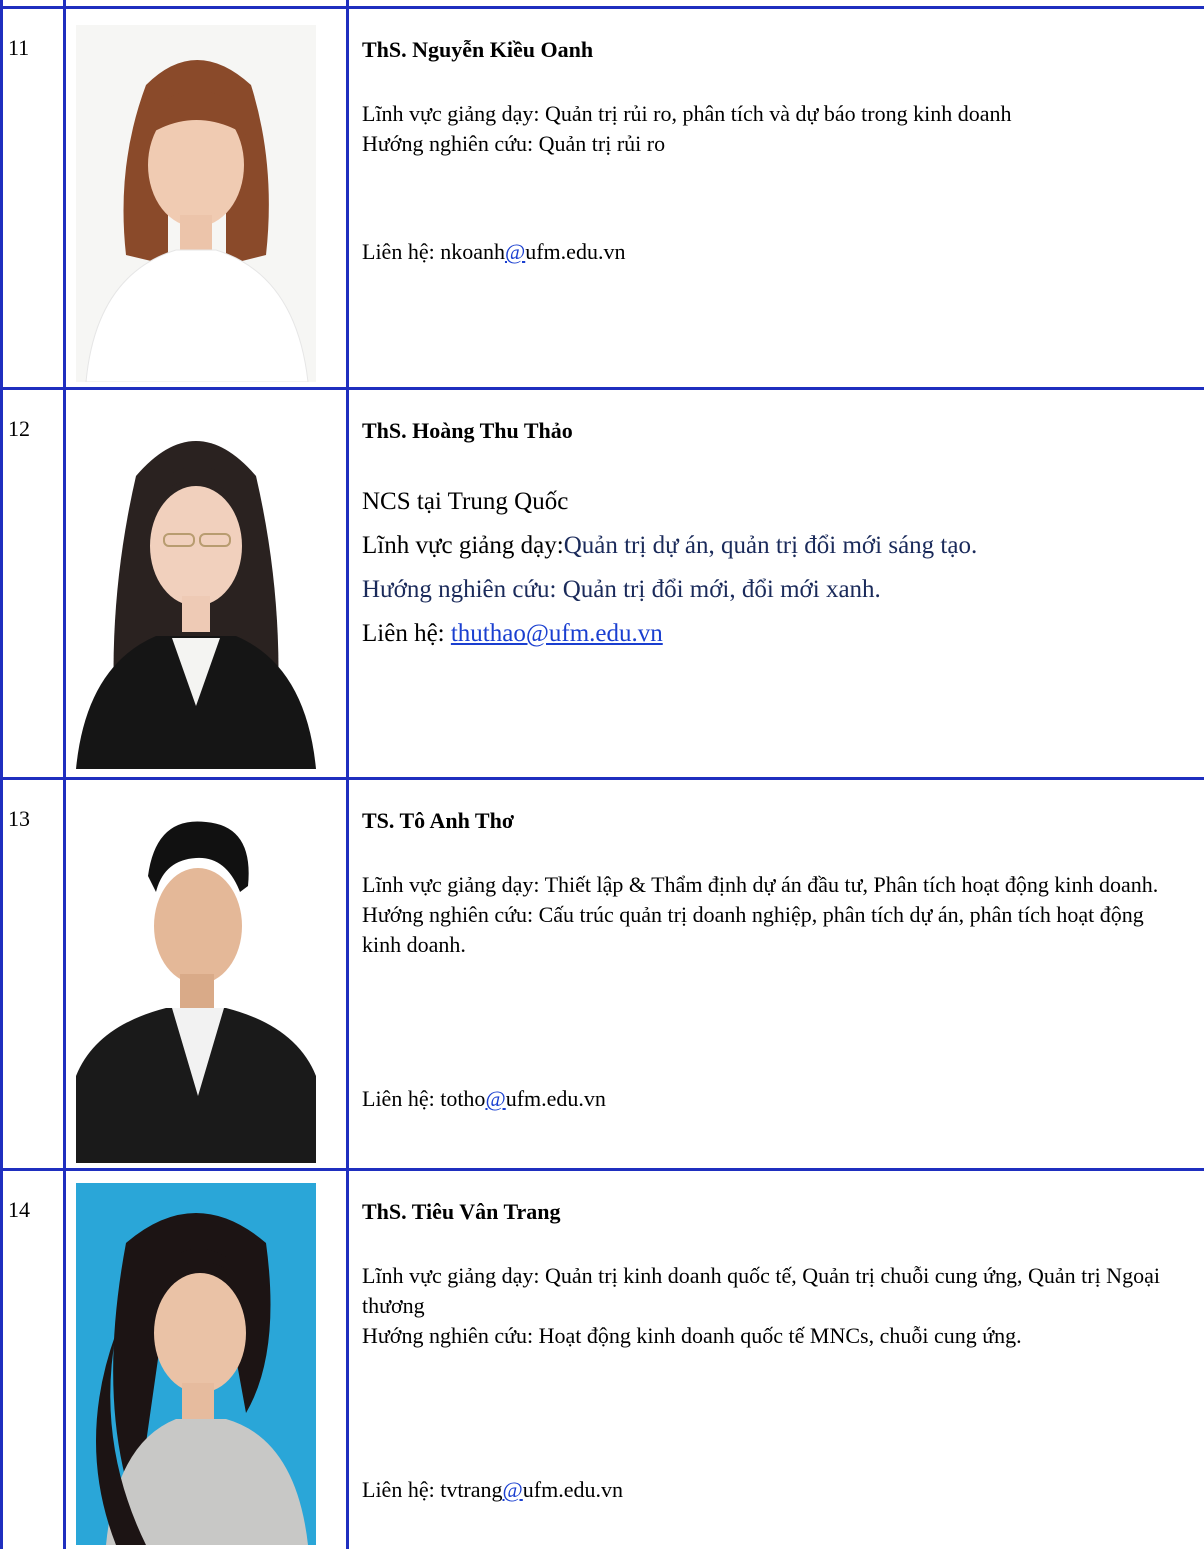 Image resolution: width=1204 pixels, height=1549 pixels. I want to click on lecturer-name: ThS. Nguyễn Kiều Oanh, so click(478, 49).